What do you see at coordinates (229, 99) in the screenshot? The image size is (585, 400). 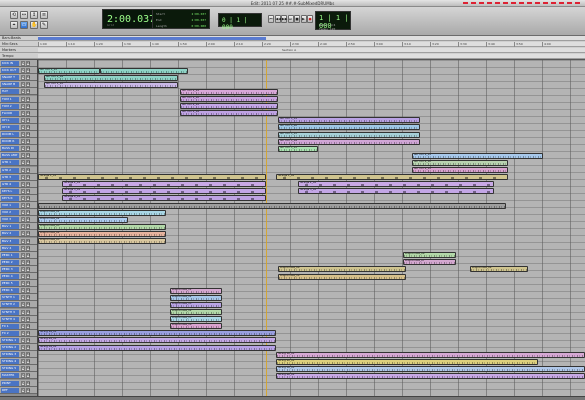 I see `audio-clip: Gtr Ftm 2_02` at bounding box center [229, 99].